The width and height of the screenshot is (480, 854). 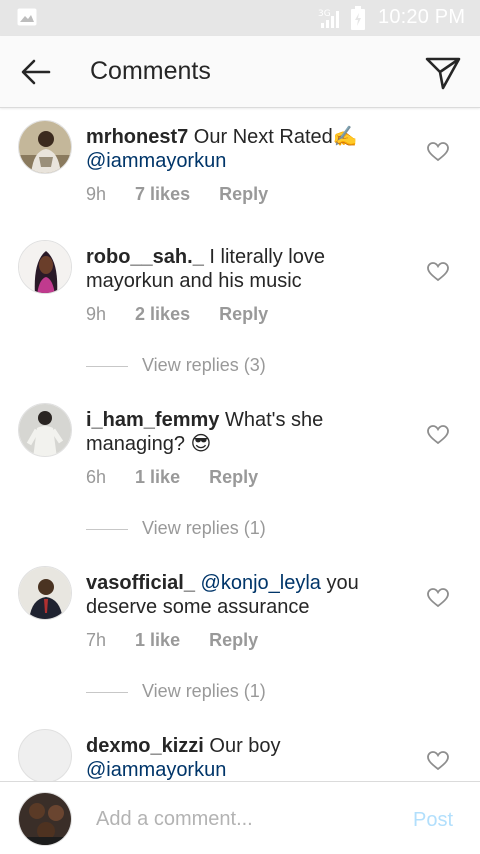 I want to click on signal-icon: 3G, so click(x=328, y=18).